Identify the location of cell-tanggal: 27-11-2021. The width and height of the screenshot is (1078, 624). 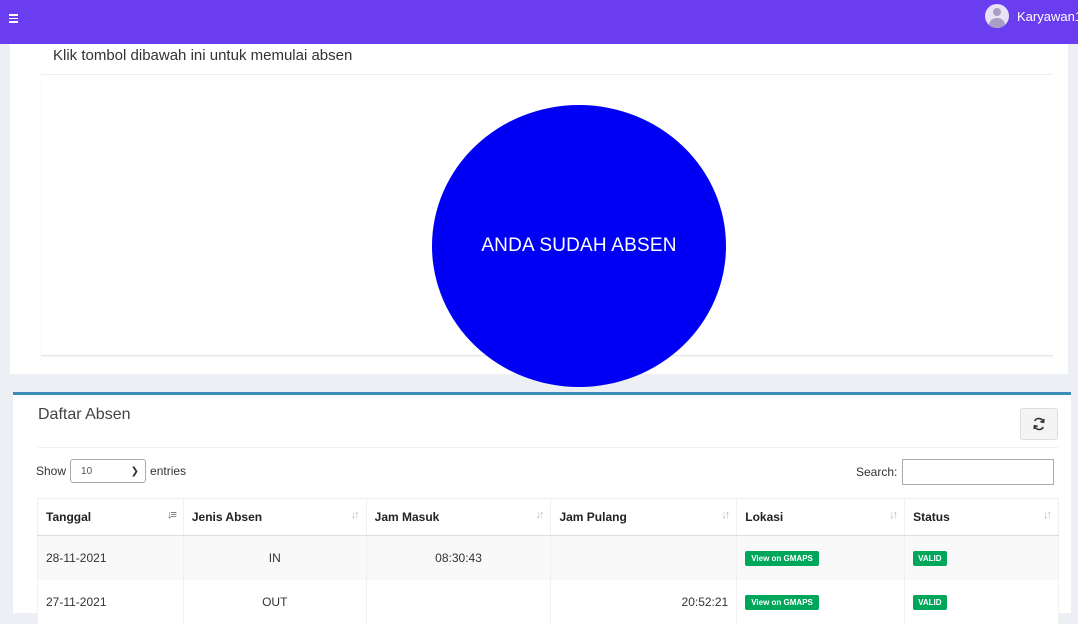
(110, 602).